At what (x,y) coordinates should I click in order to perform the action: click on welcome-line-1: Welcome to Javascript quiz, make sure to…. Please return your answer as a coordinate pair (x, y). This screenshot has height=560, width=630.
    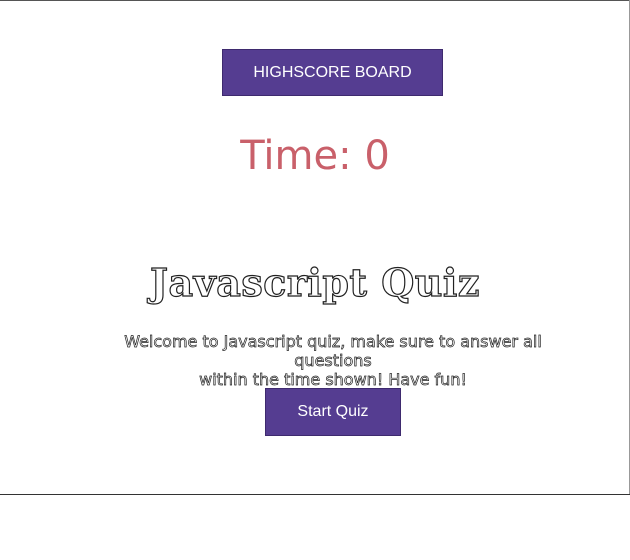
    Looking at the image, I should click on (333, 351).